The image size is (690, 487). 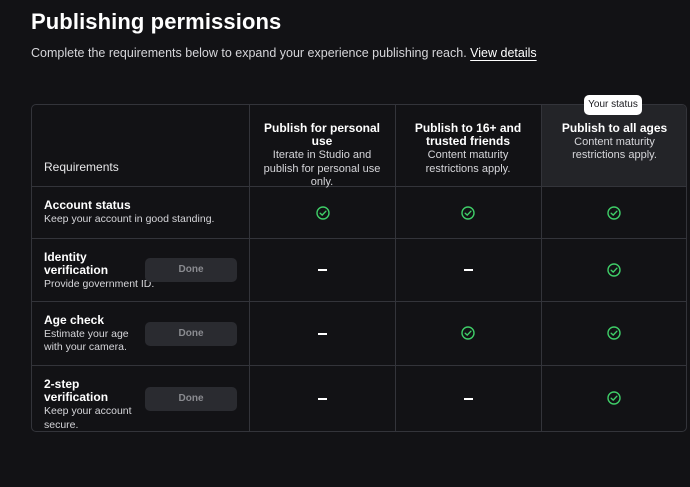 What do you see at coordinates (503, 53) in the screenshot?
I see `view-details-link: View details` at bounding box center [503, 53].